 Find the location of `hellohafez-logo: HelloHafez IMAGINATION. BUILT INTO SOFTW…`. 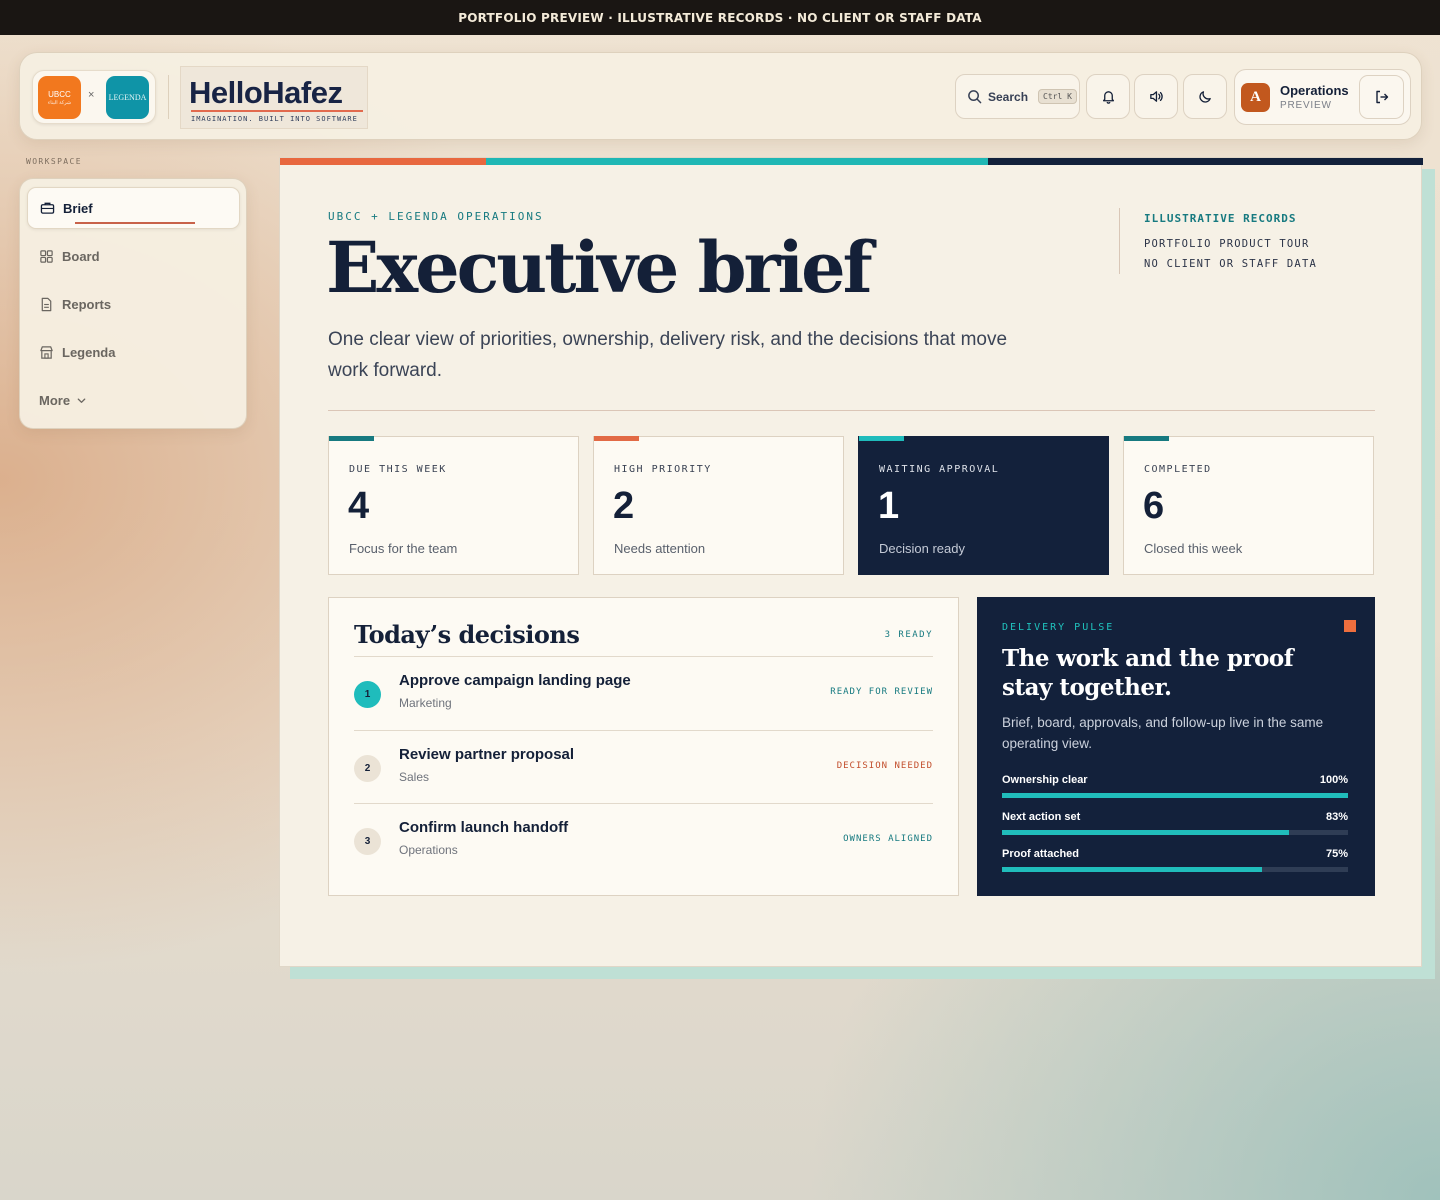

hellohafez-logo: HelloHafez IMAGINATION. BUILT INTO SOFTW… is located at coordinates (274, 97).